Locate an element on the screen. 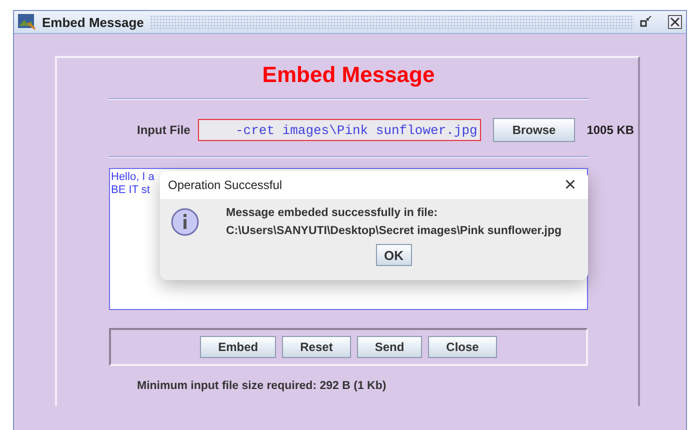  action-button: Send is located at coordinates (389, 347).